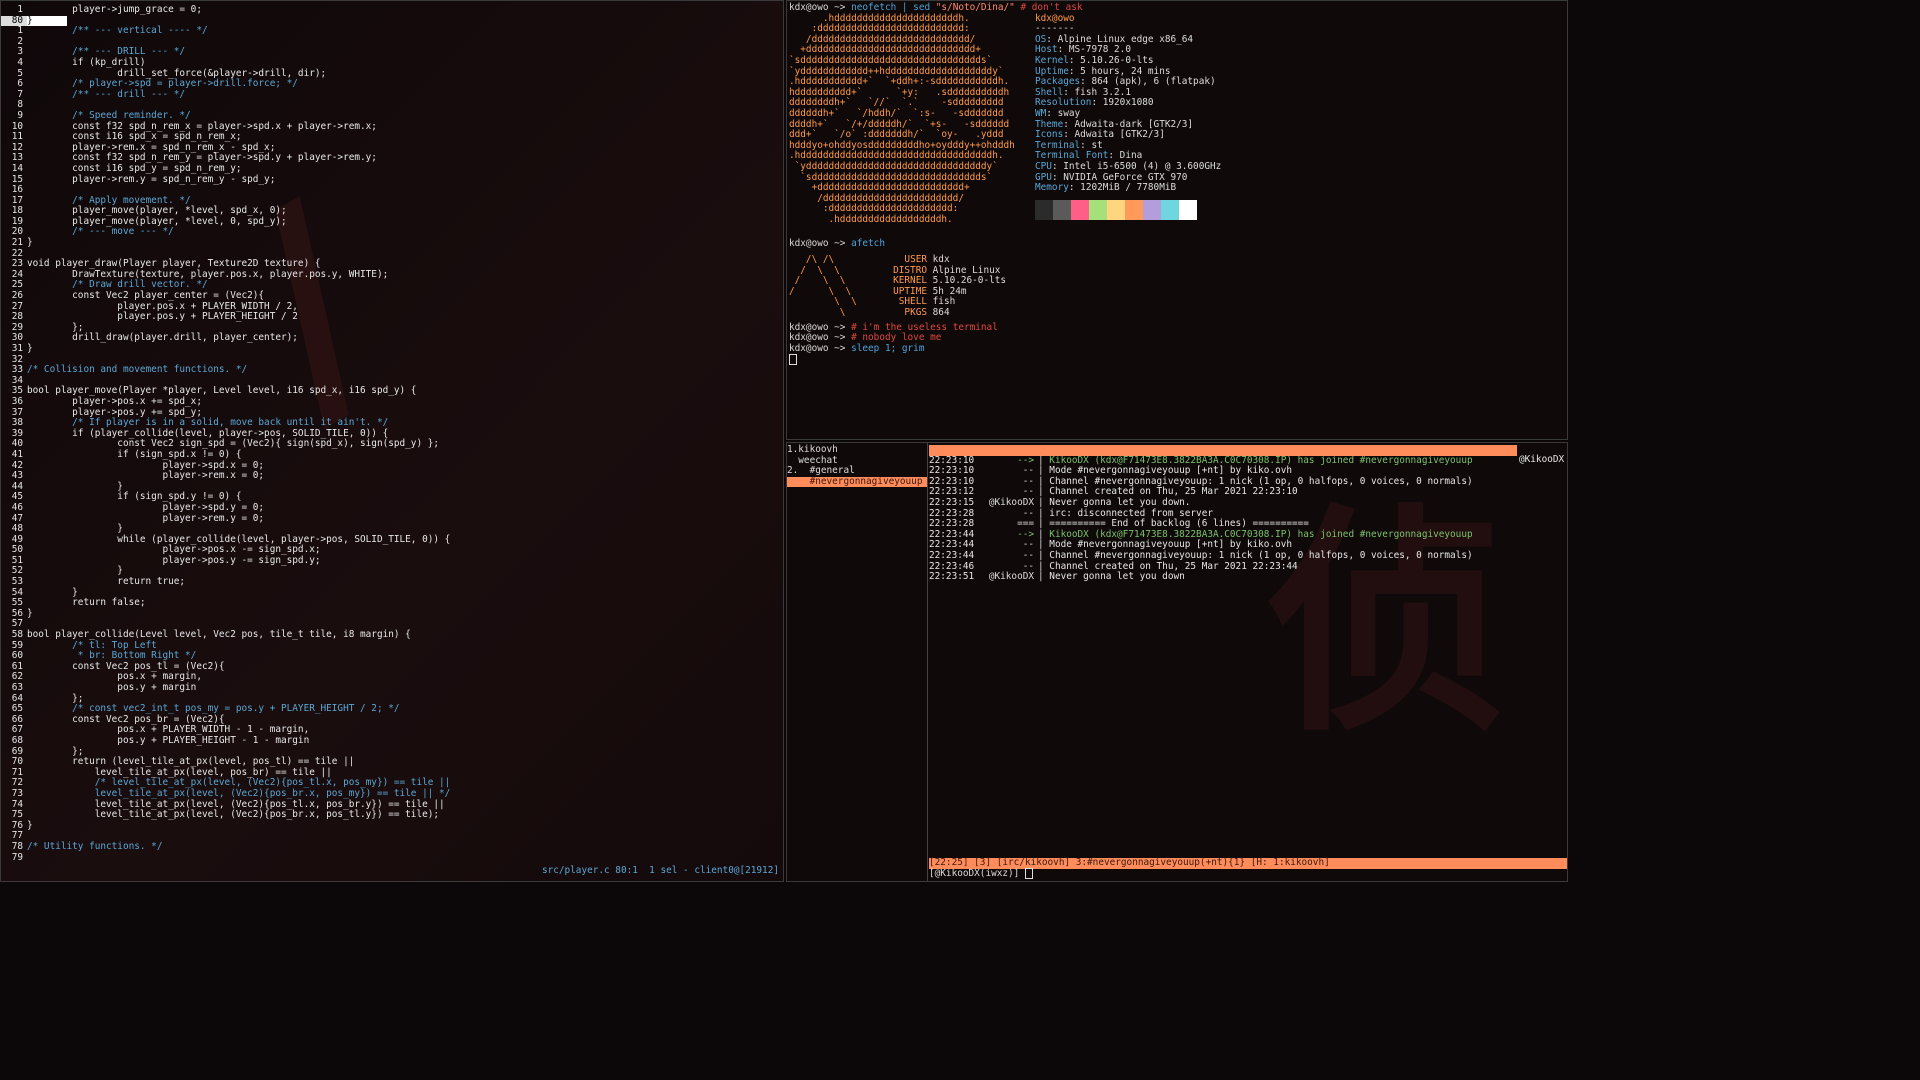  Describe the element at coordinates (1117, 577) in the screenshot. I see `message-text: Never gonna let you down` at that location.